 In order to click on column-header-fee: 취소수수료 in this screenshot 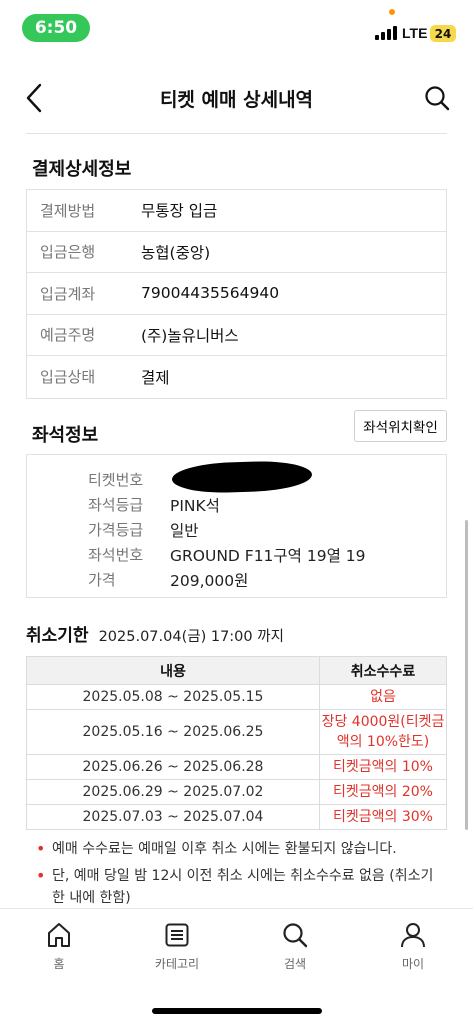, I will do `click(383, 670)`.